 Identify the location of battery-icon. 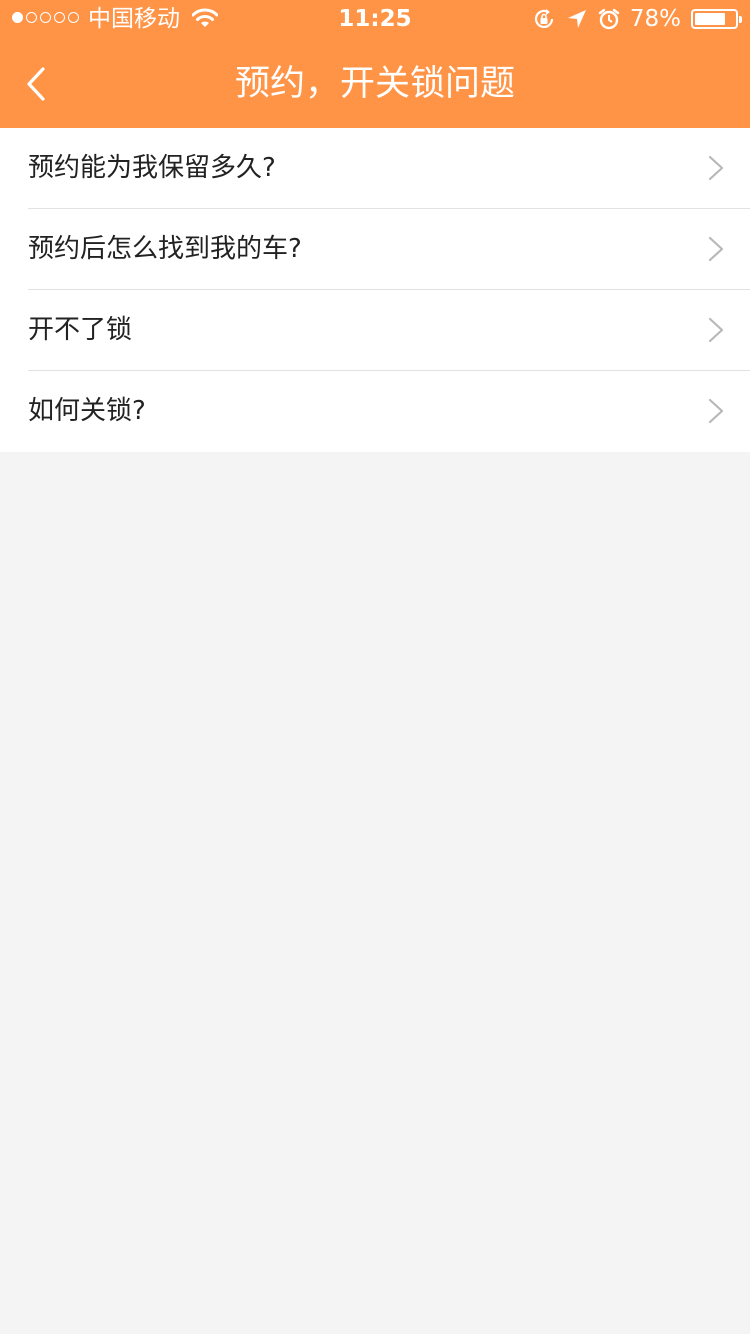
(716, 19).